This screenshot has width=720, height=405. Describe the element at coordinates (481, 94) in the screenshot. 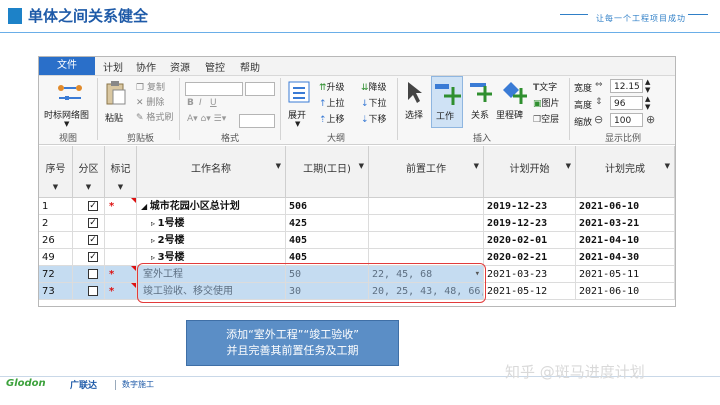

I see `relation-icon` at that location.